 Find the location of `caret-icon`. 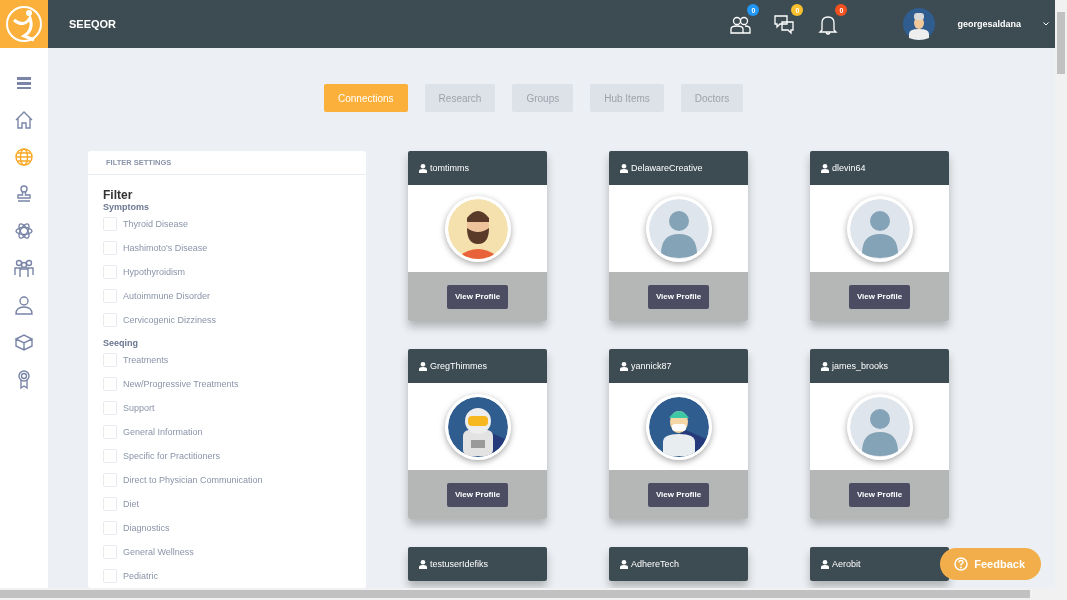

caret-icon is located at coordinates (1046, 24).